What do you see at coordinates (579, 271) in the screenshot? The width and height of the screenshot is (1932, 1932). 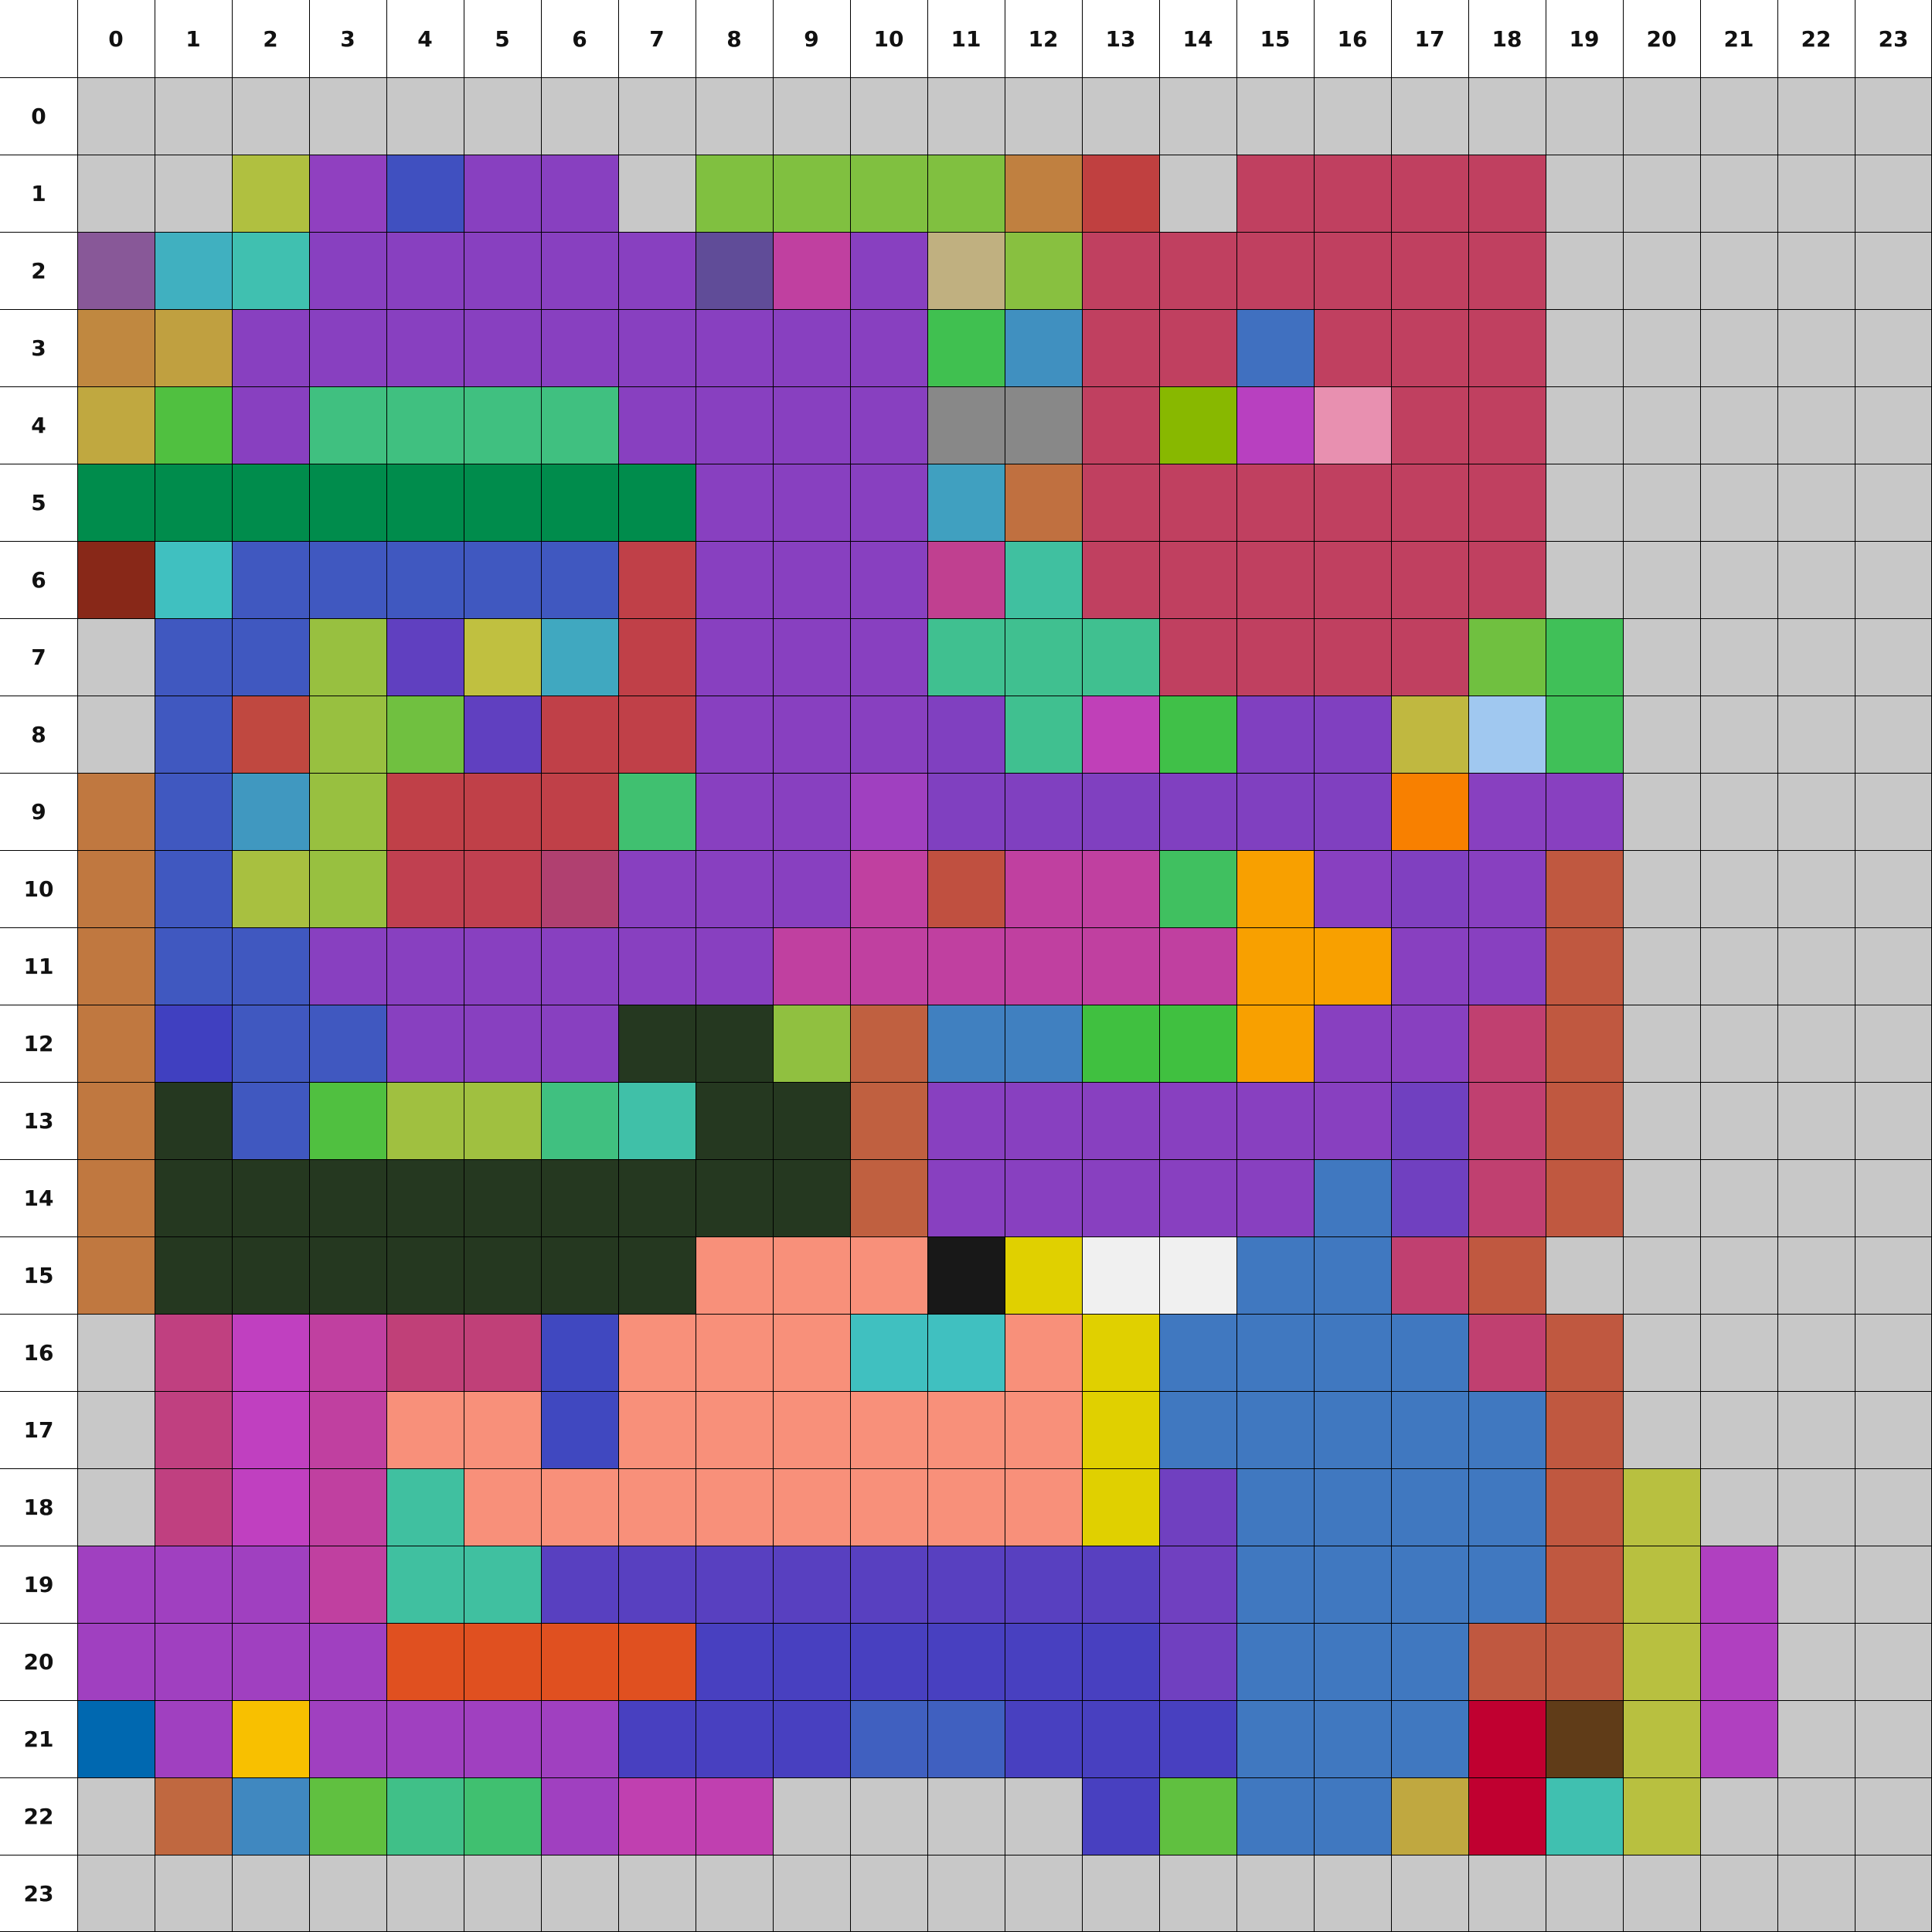 I see `grid-cell-r2-c6` at bounding box center [579, 271].